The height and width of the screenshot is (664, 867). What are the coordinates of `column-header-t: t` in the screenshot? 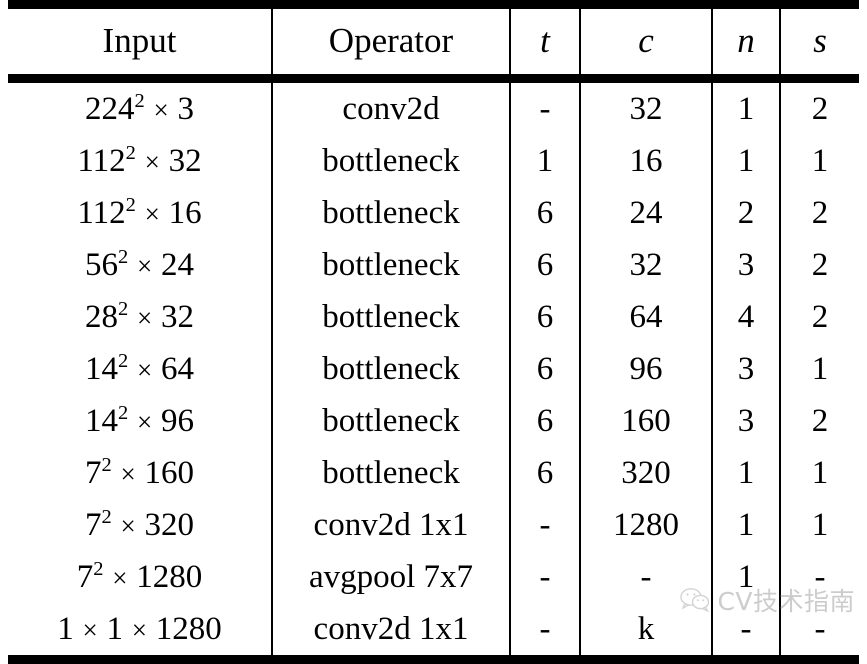 It's located at (545, 44).